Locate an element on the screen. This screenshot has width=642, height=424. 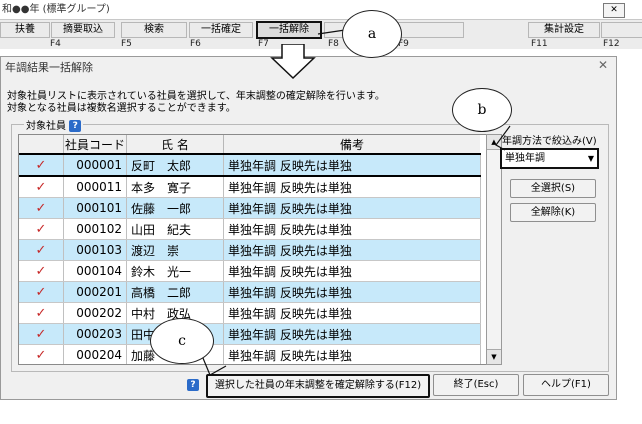
callout-b: b is located at coordinates (482, 110).